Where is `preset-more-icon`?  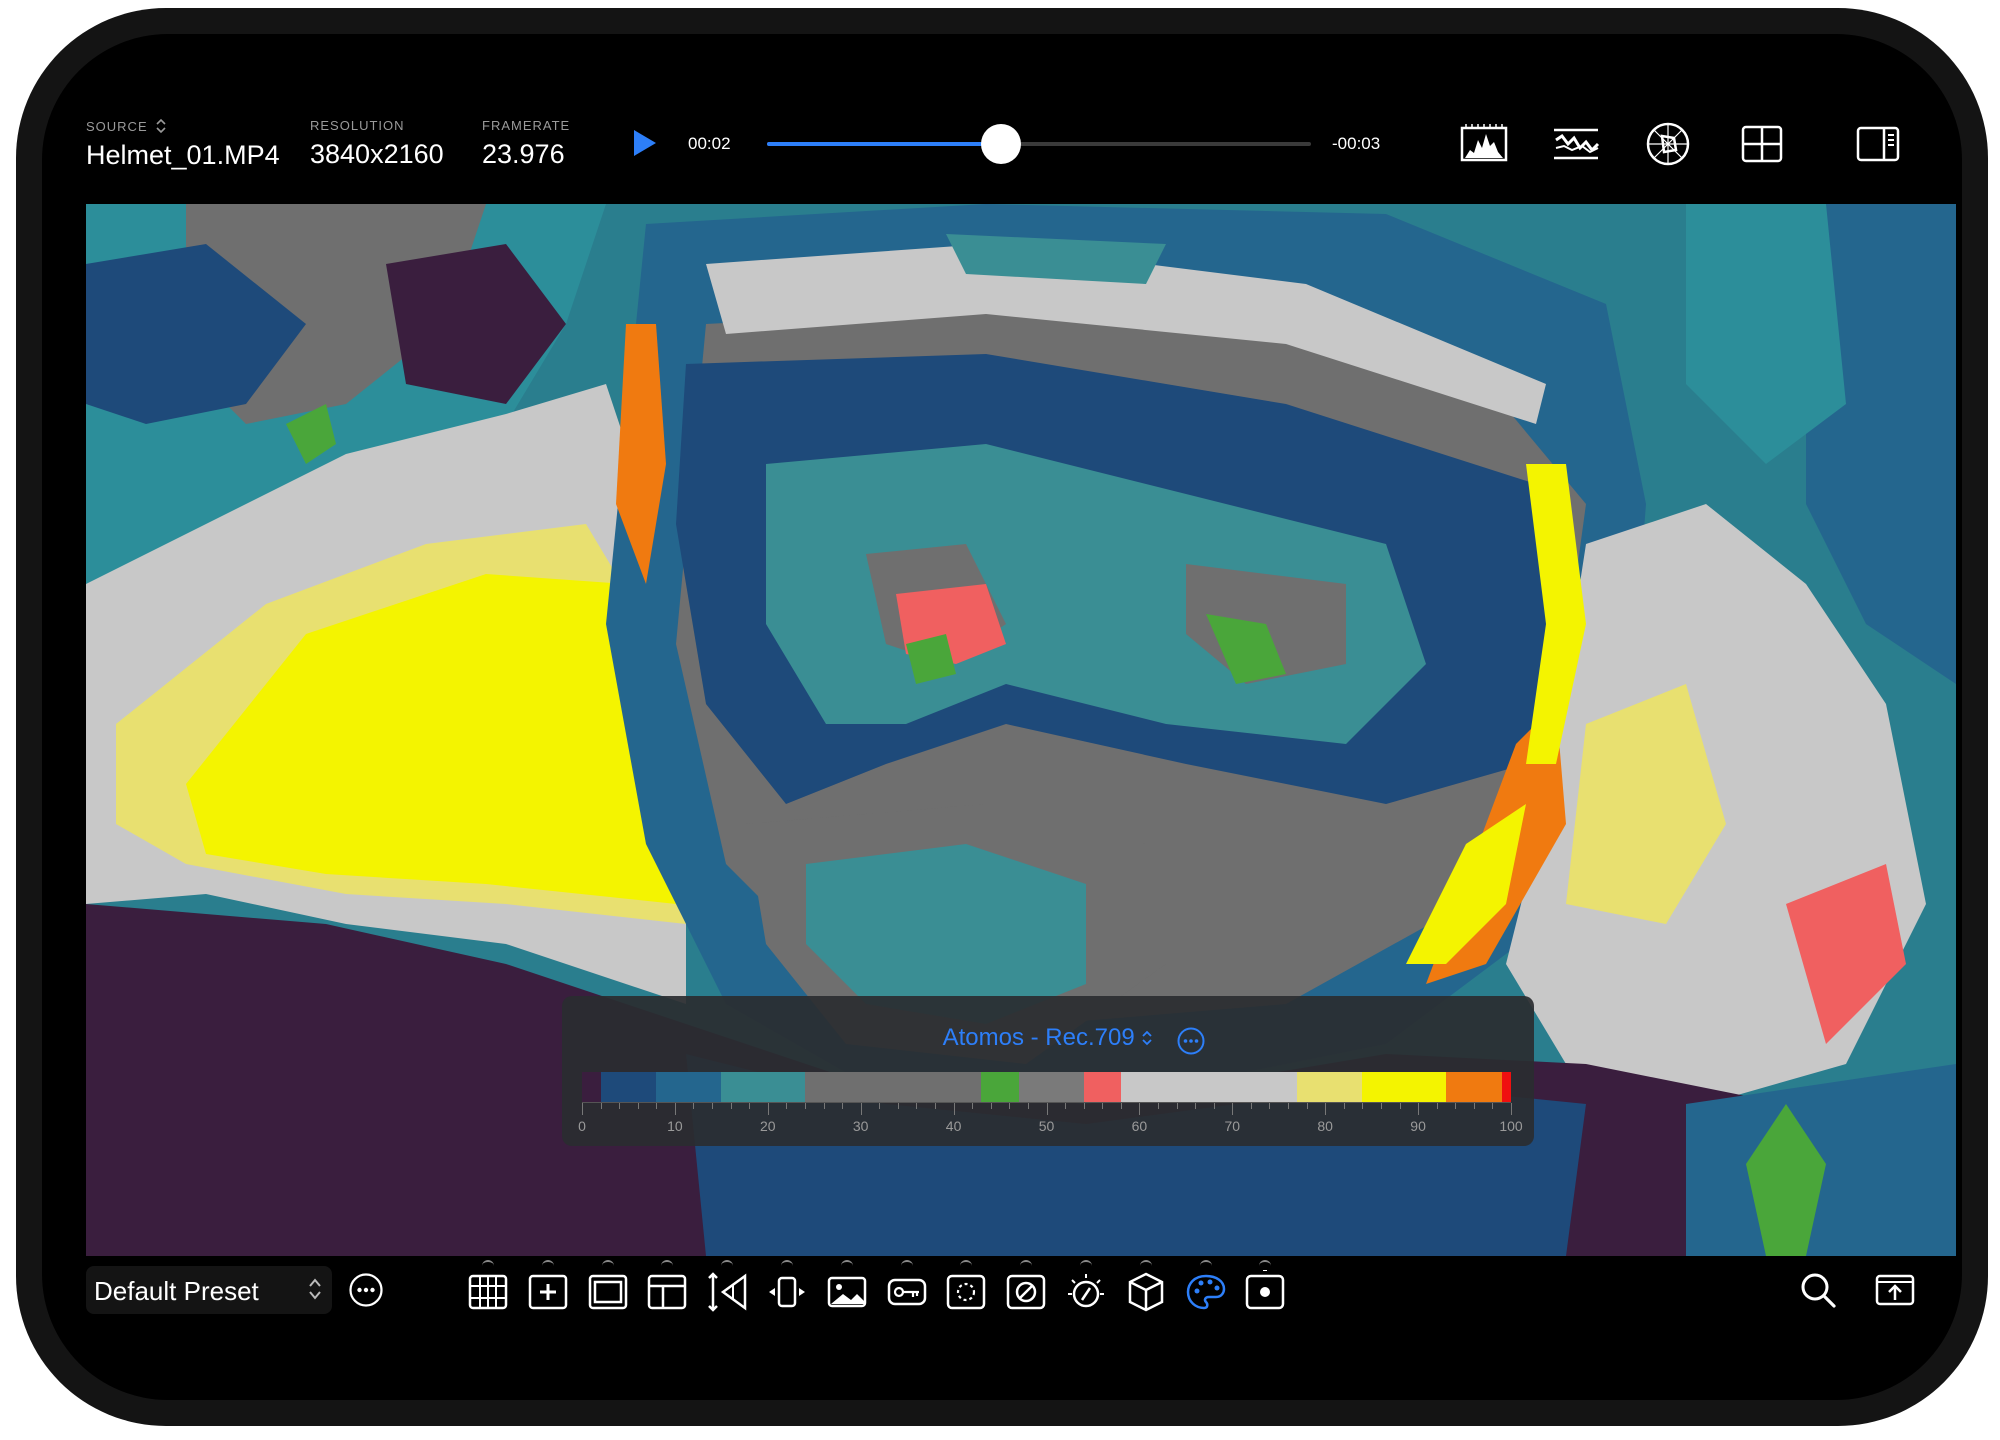
preset-more-icon is located at coordinates (366, 1290).